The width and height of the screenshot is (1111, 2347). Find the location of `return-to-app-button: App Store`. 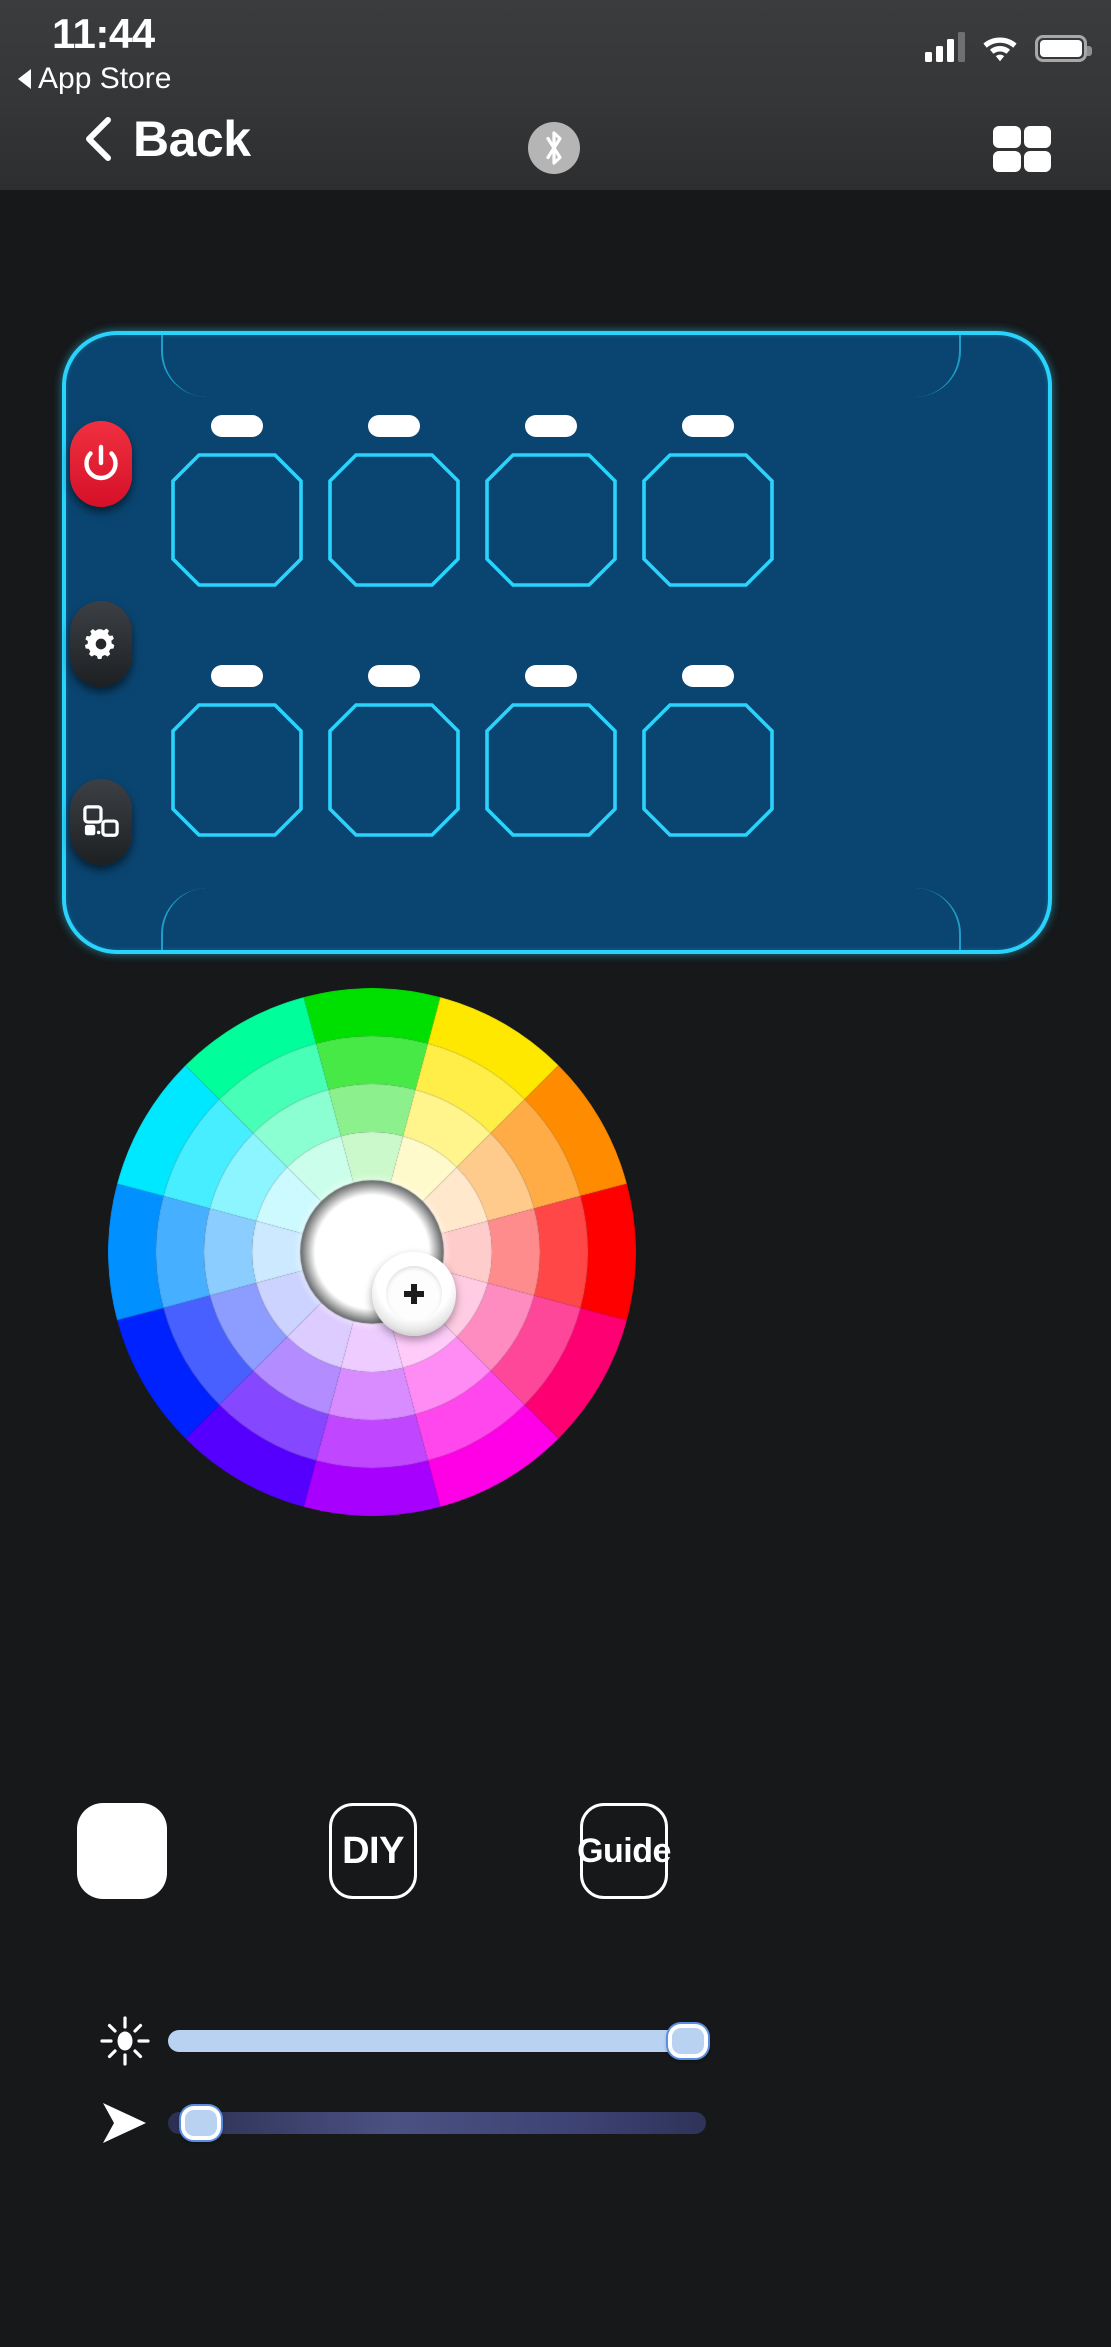

return-to-app-button: App Store is located at coordinates (94, 79).